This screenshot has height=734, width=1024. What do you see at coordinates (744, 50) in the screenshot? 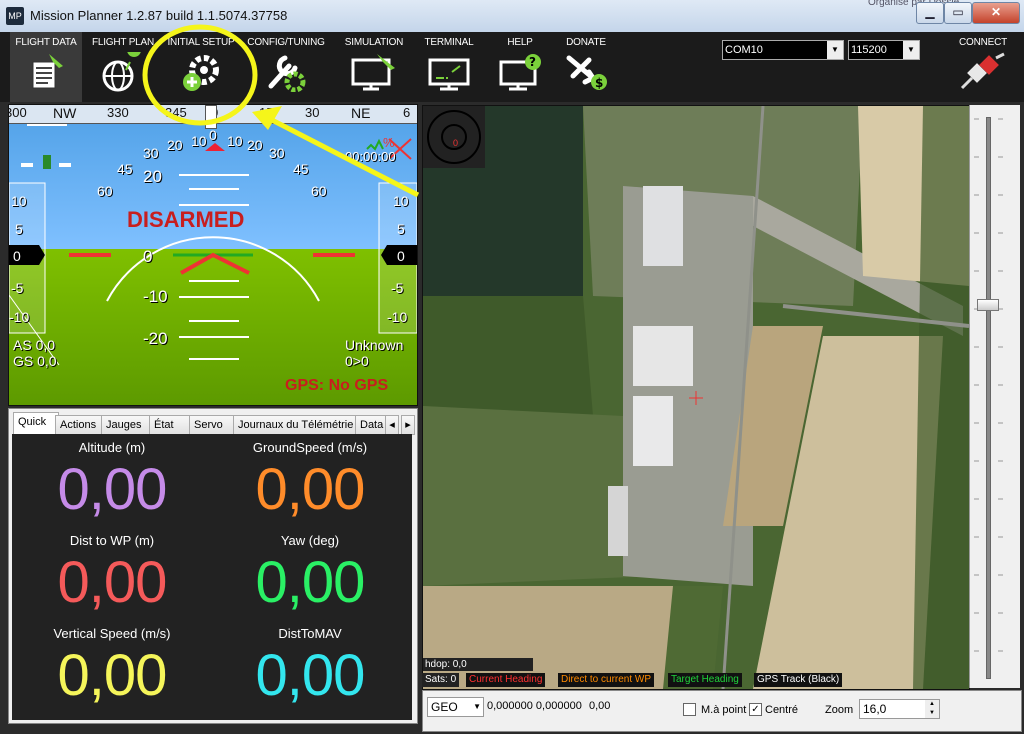
I see `port-value: COM10` at bounding box center [744, 50].